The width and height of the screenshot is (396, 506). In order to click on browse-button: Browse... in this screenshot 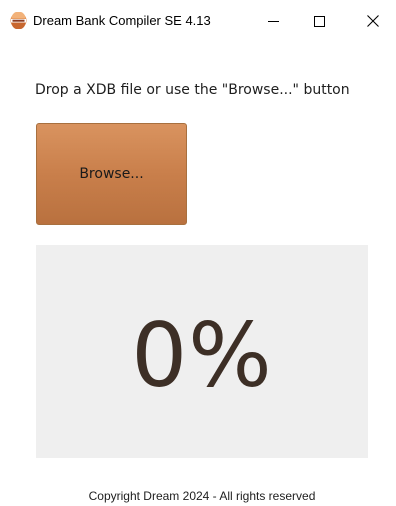, I will do `click(111, 174)`.